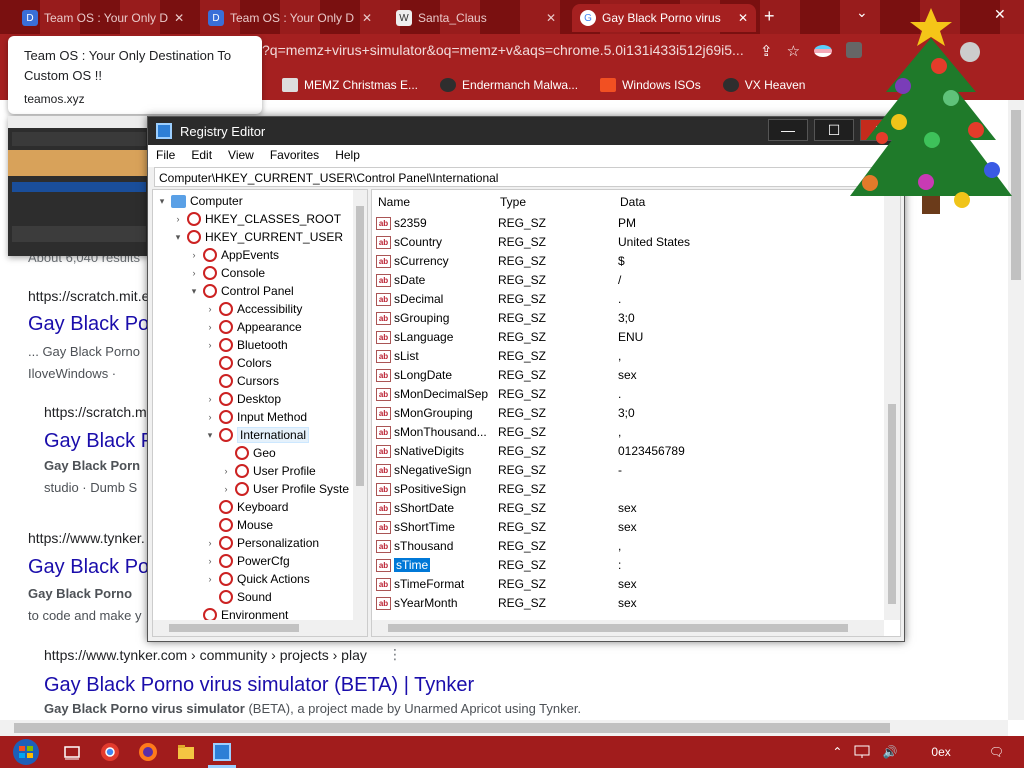 This screenshot has height=768, width=1024. I want to click on registry-value-row: ab sCurrency REG_SZ $, so click(628, 261).